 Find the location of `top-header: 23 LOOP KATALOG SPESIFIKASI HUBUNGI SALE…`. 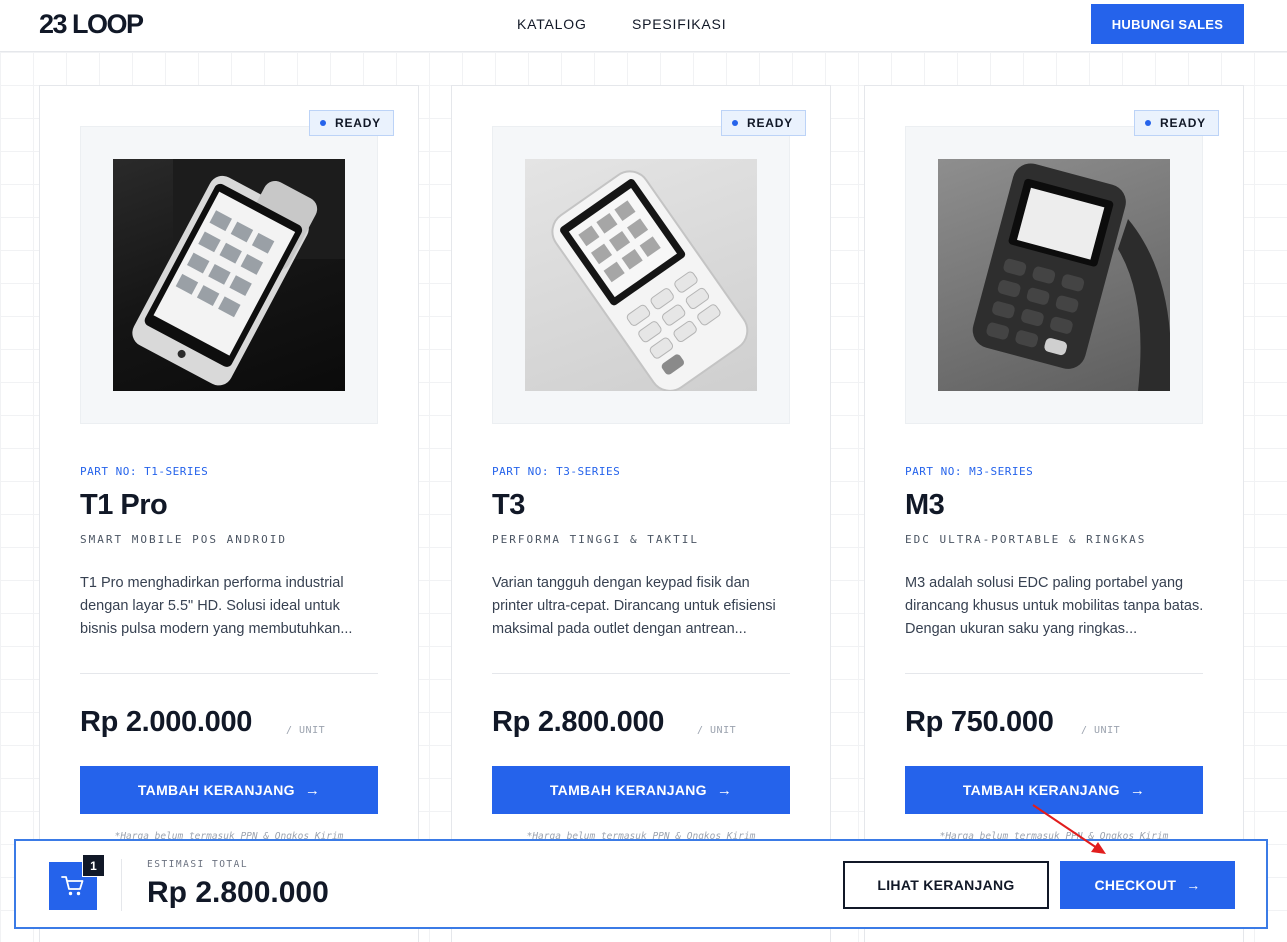

top-header: 23 LOOP KATALOG SPESIFIKASI HUBUNGI SALE… is located at coordinates (643, 26).